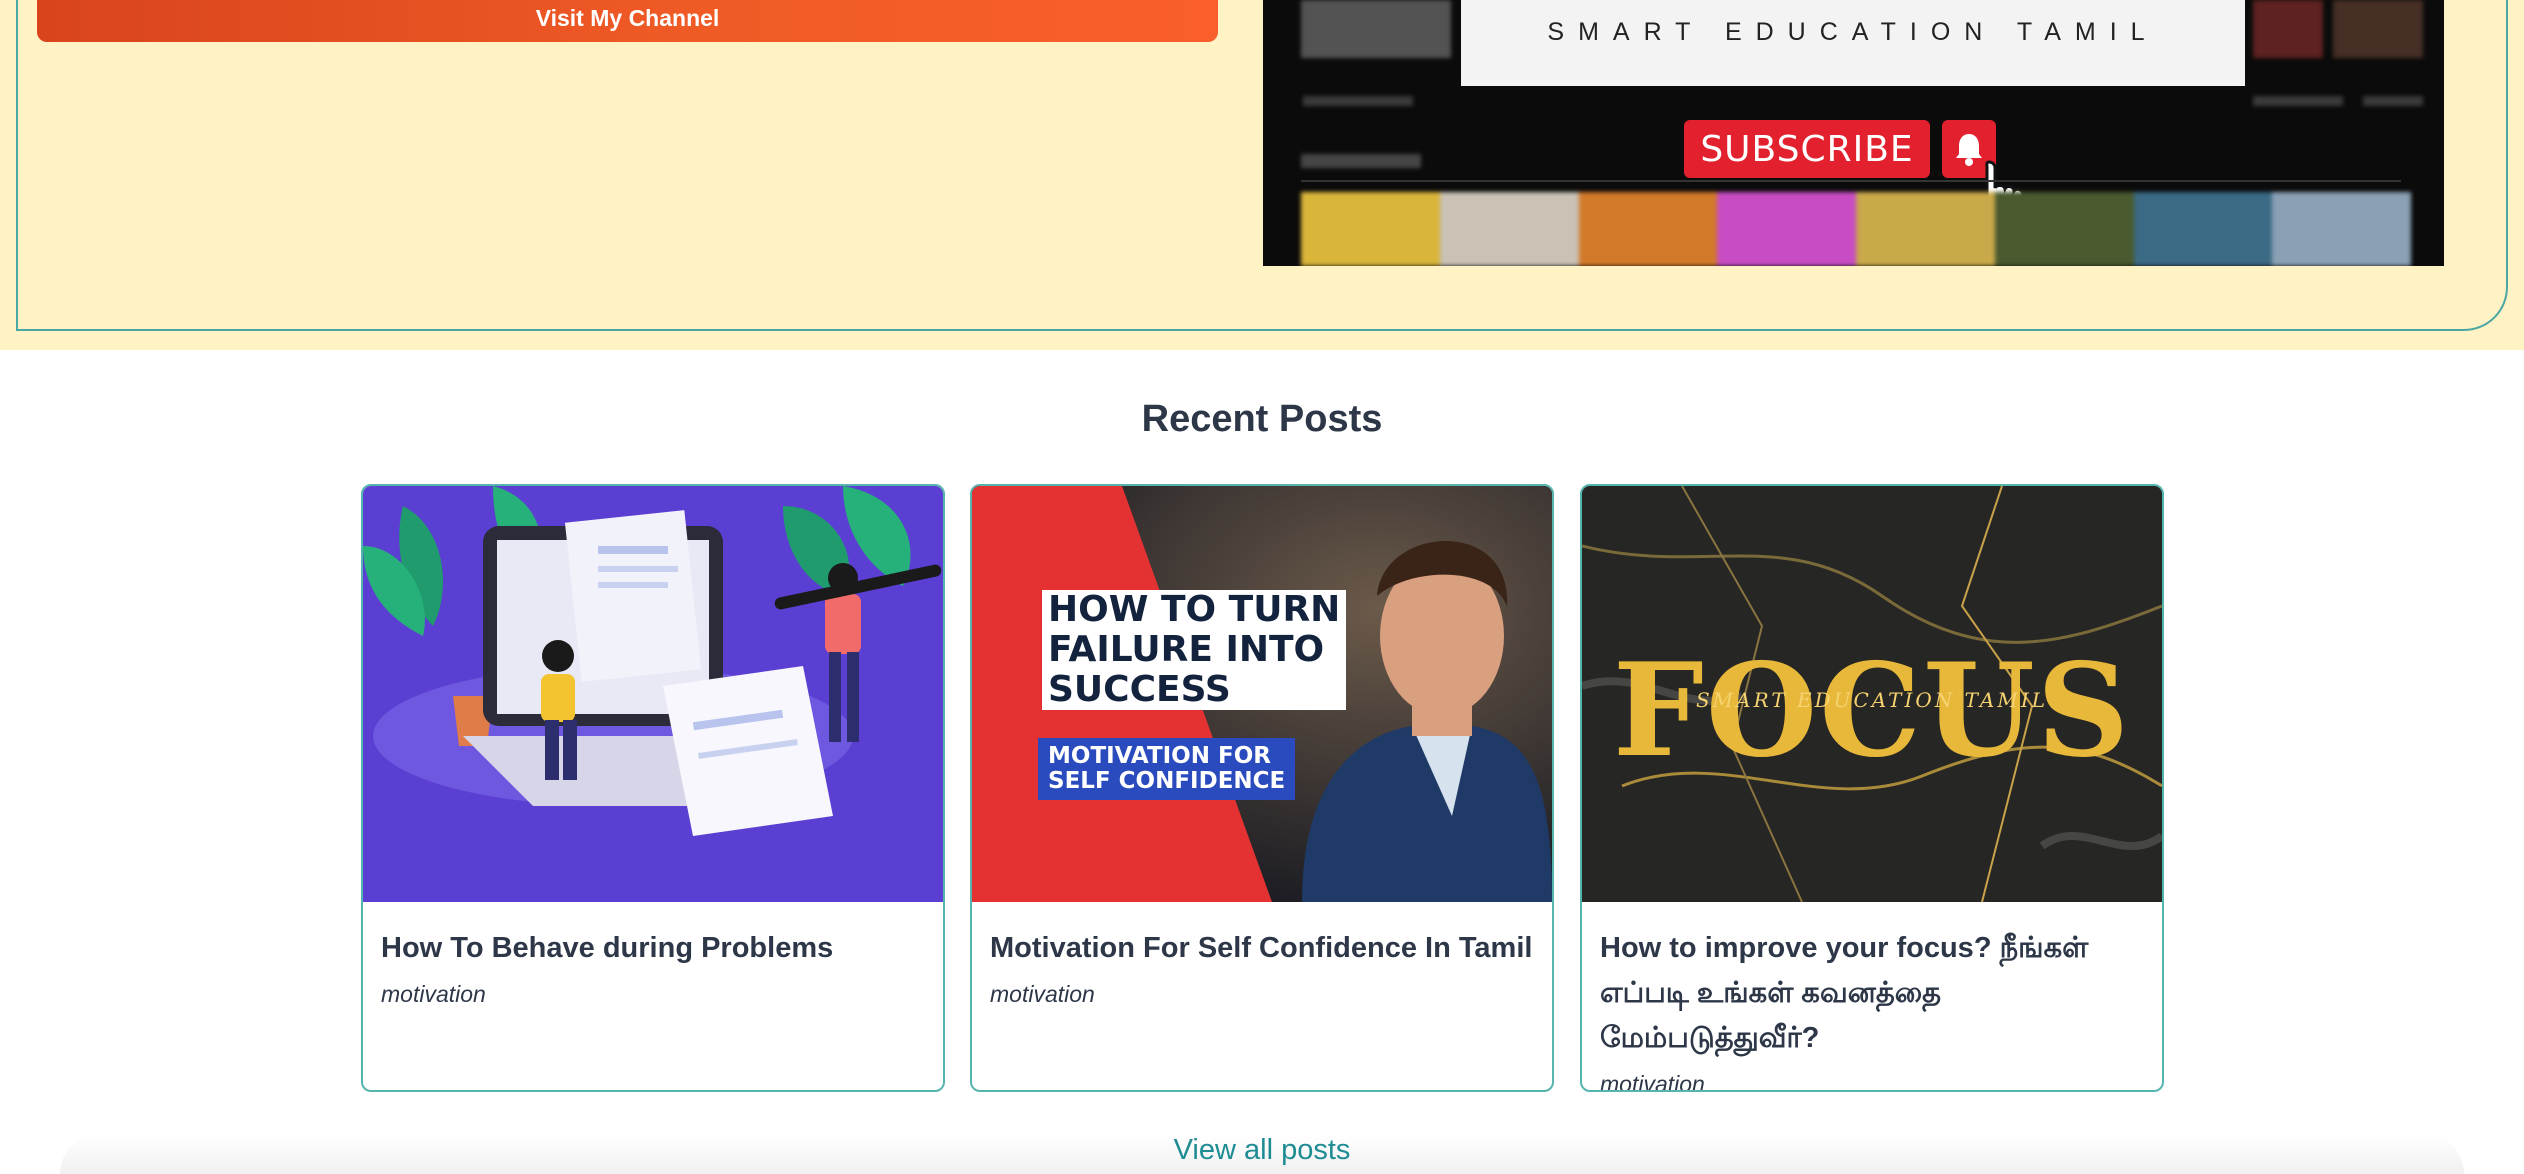  I want to click on post-title: How To Behave during Problems, so click(653, 948).